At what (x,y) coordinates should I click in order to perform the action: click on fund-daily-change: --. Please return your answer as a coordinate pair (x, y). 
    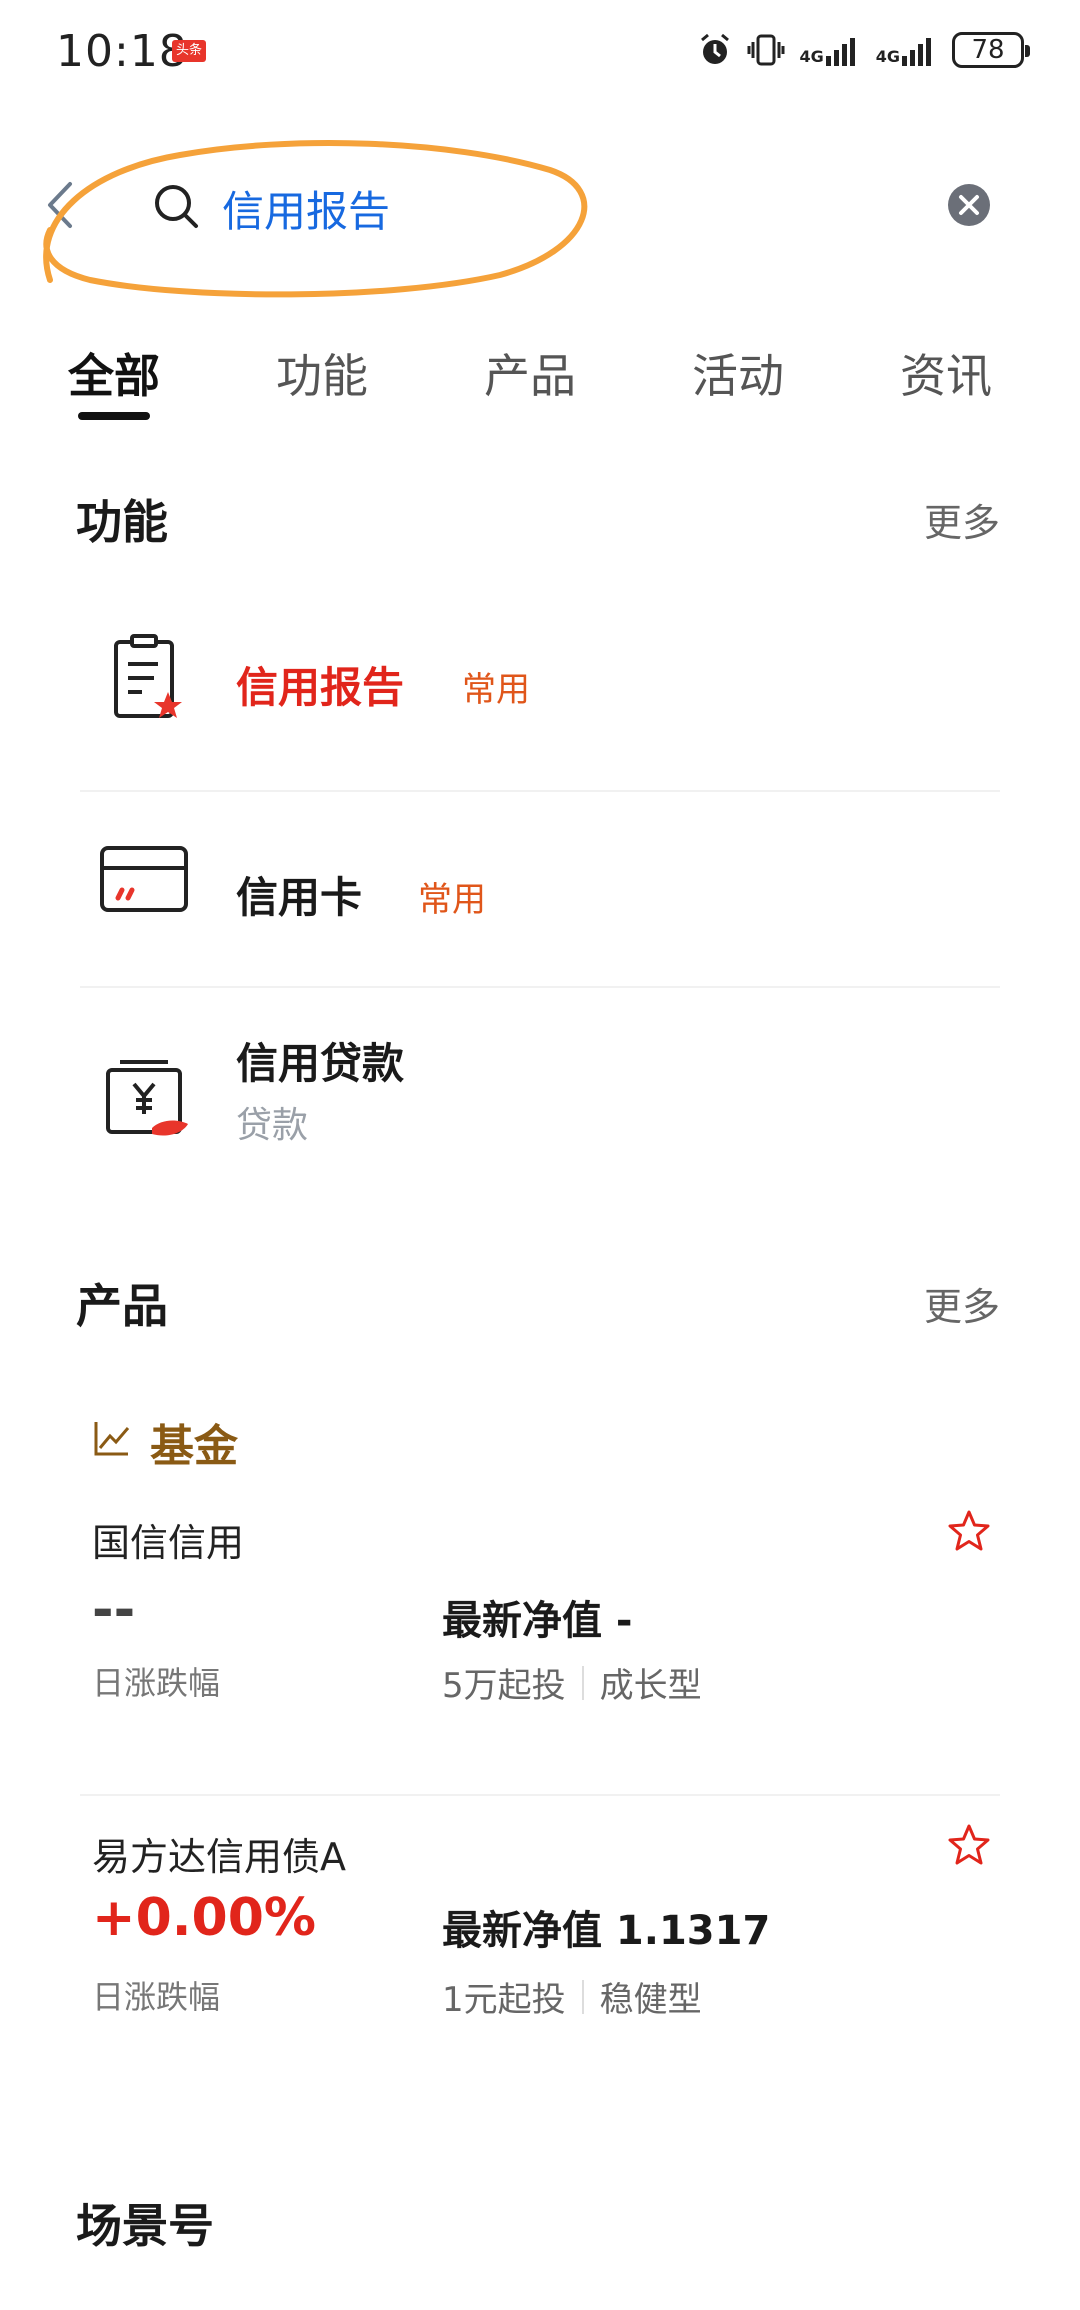
    Looking at the image, I should click on (114, 1610).